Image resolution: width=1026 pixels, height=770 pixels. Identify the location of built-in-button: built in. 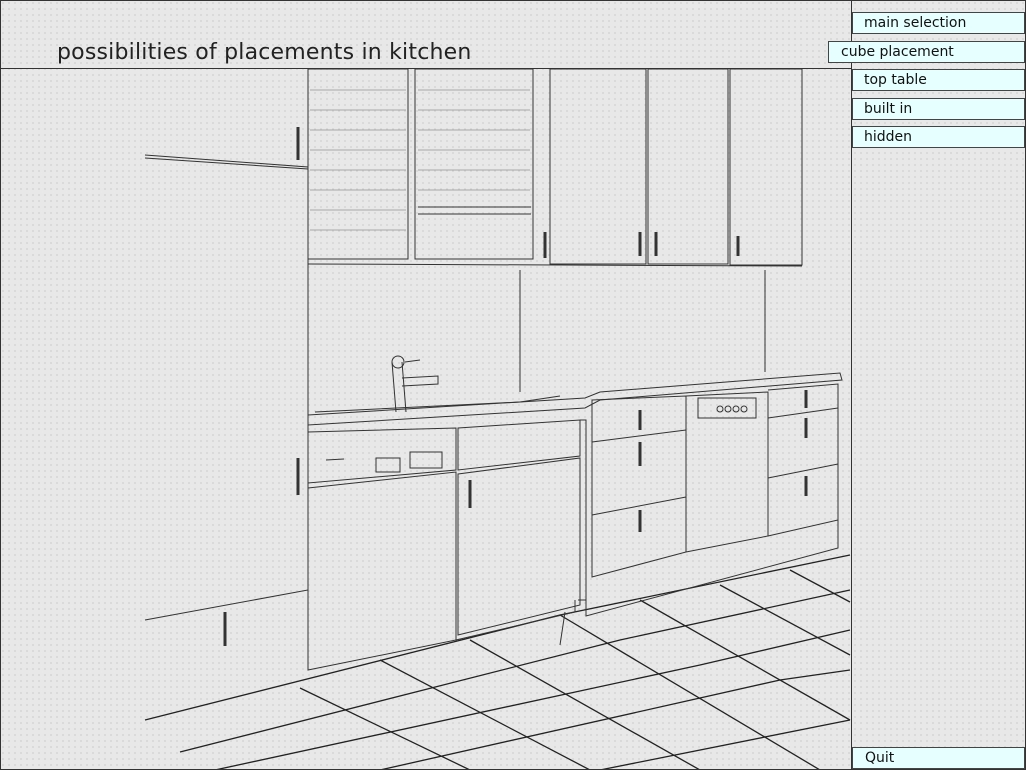
(938, 109).